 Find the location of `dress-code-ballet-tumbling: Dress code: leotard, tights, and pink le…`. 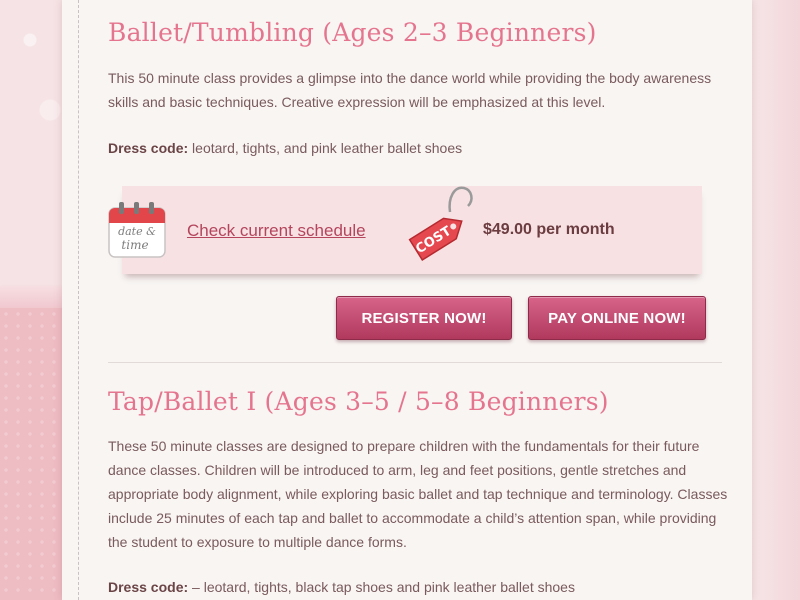

dress-code-ballet-tumbling: Dress code: leotard, tights, and pink le… is located at coordinates (285, 148).